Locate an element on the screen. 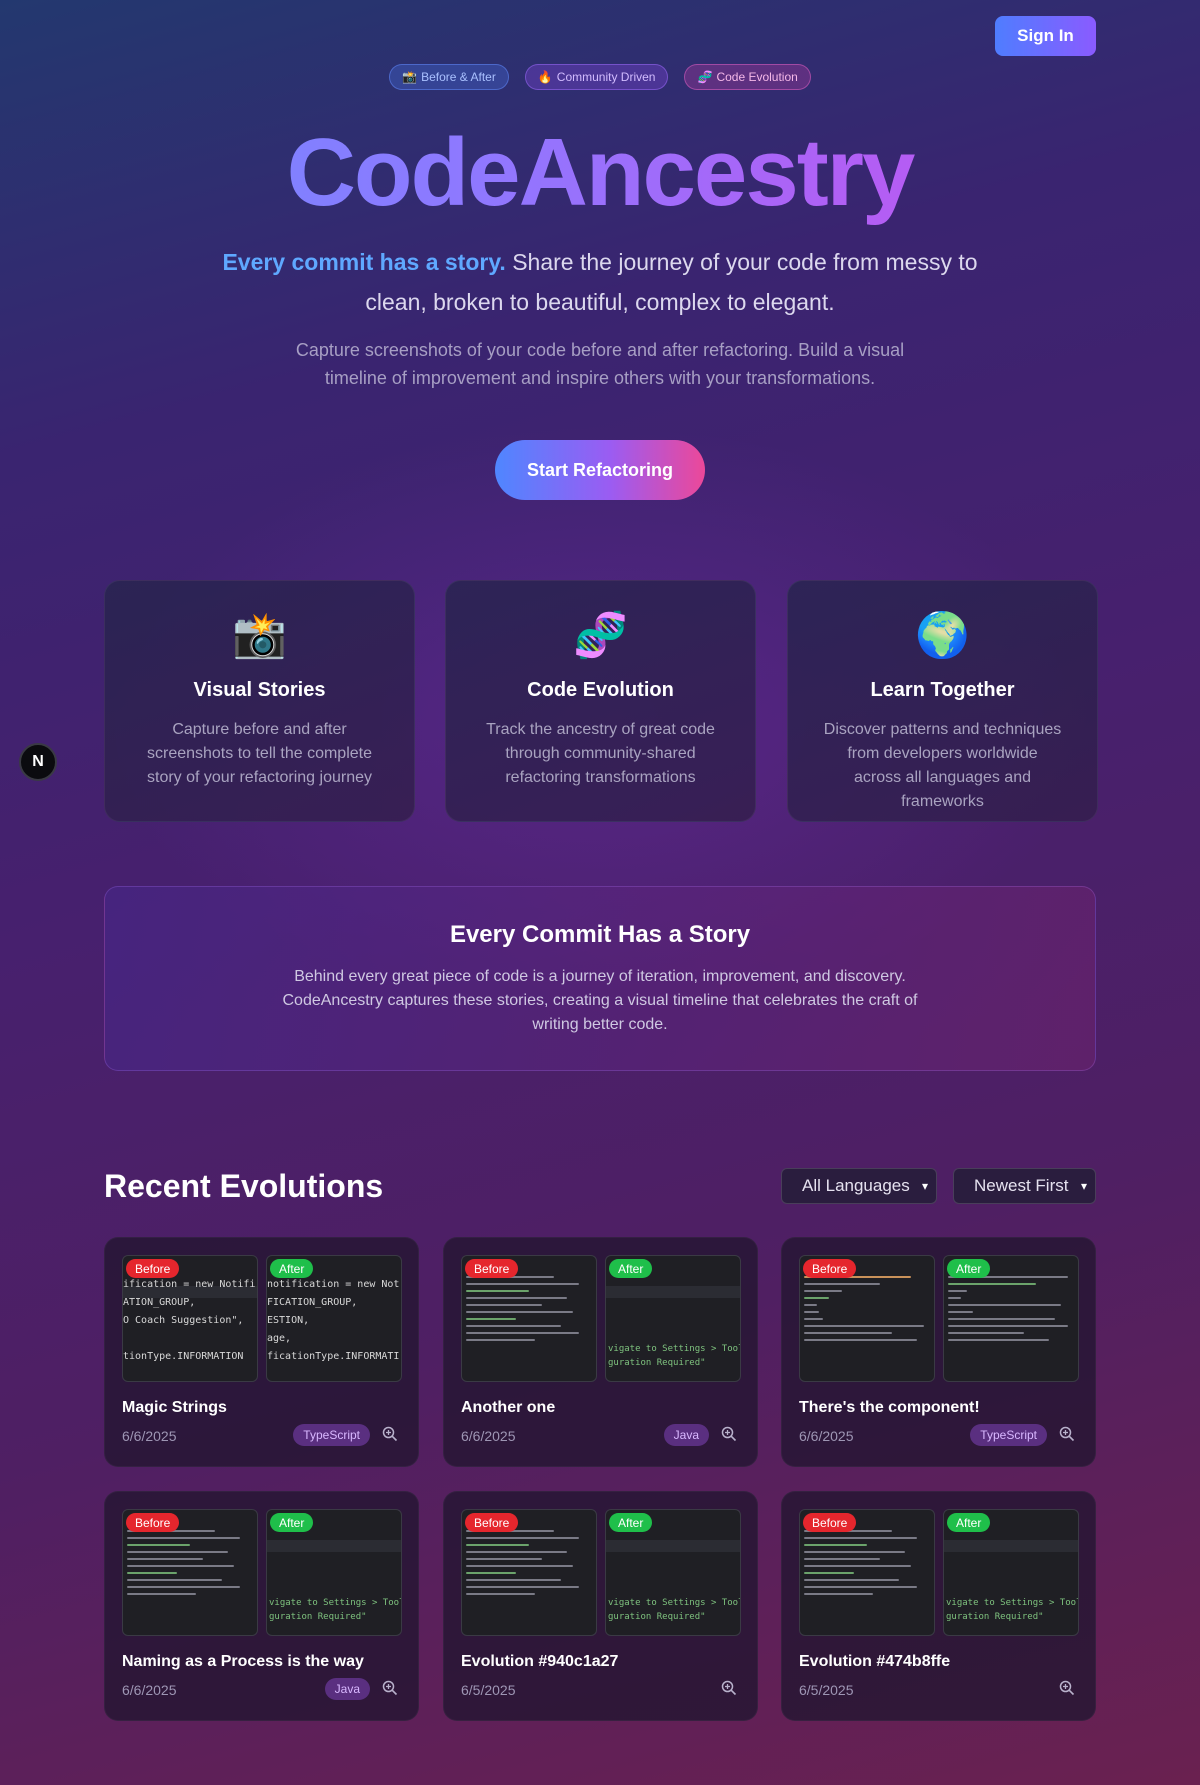 The height and width of the screenshot is (1785, 1200). badge-before-after: 📸 Before & After is located at coordinates (449, 77).